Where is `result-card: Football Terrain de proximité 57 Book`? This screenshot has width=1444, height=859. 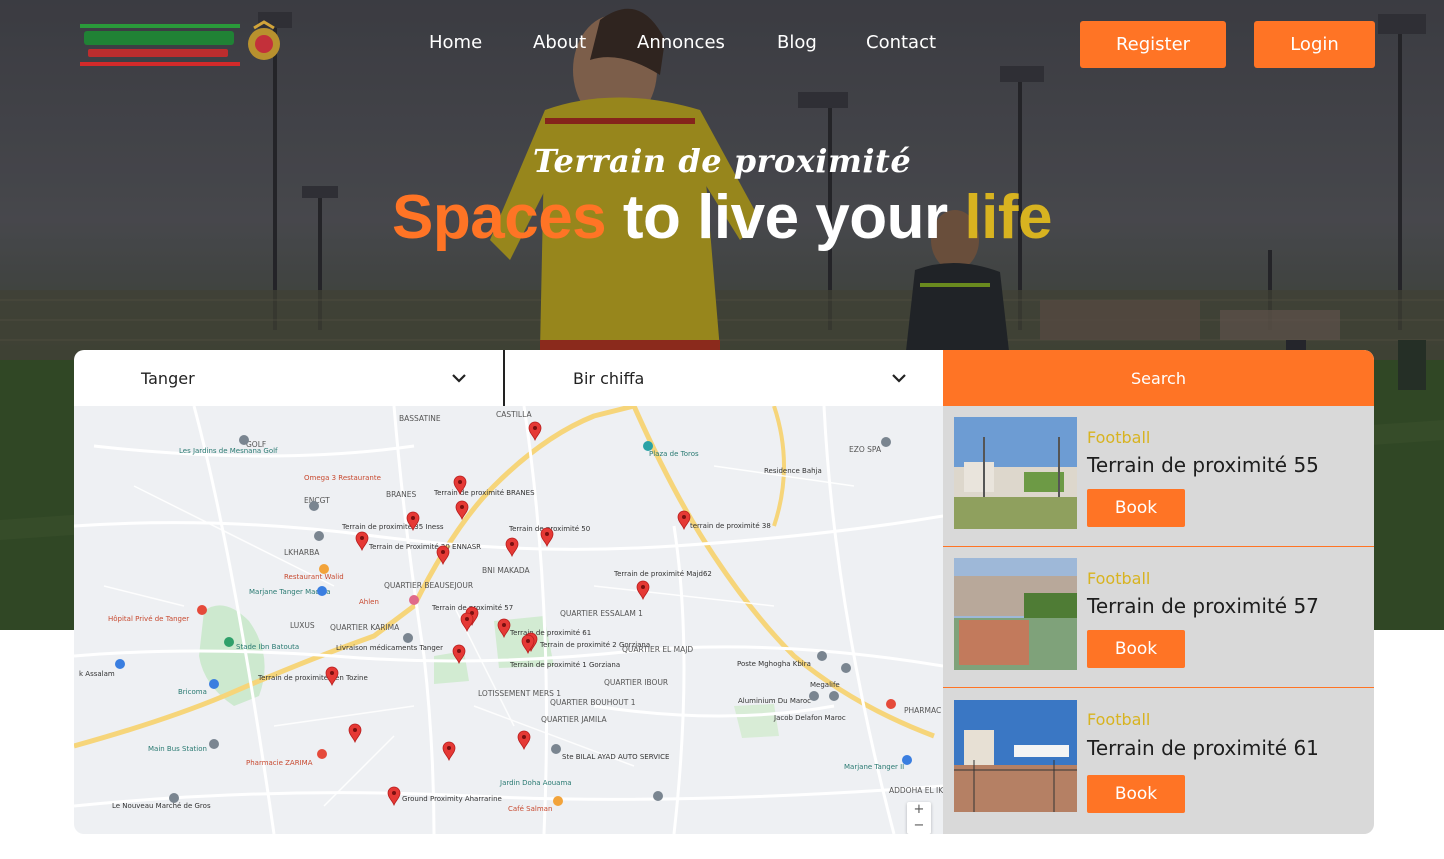
result-card: Football Terrain de proximité 57 Book is located at coordinates (1158, 617).